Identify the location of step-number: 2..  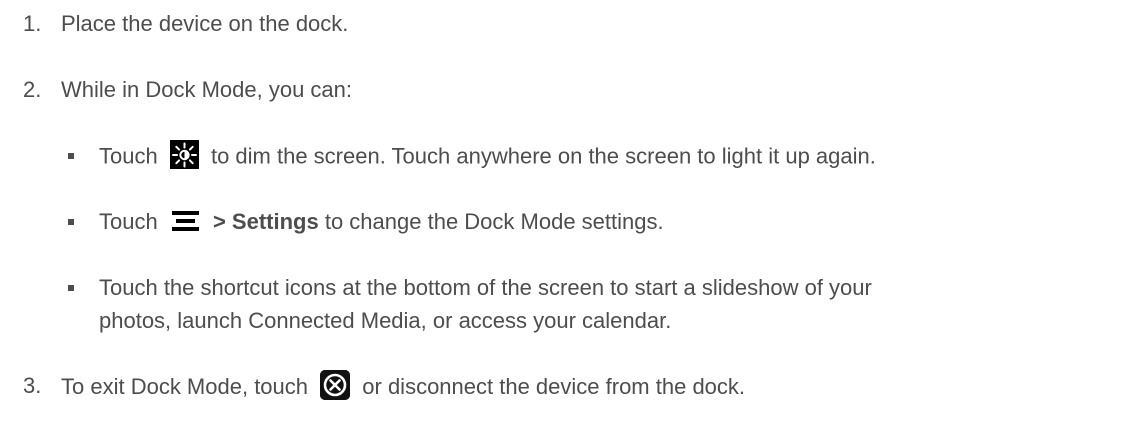
(32, 89).